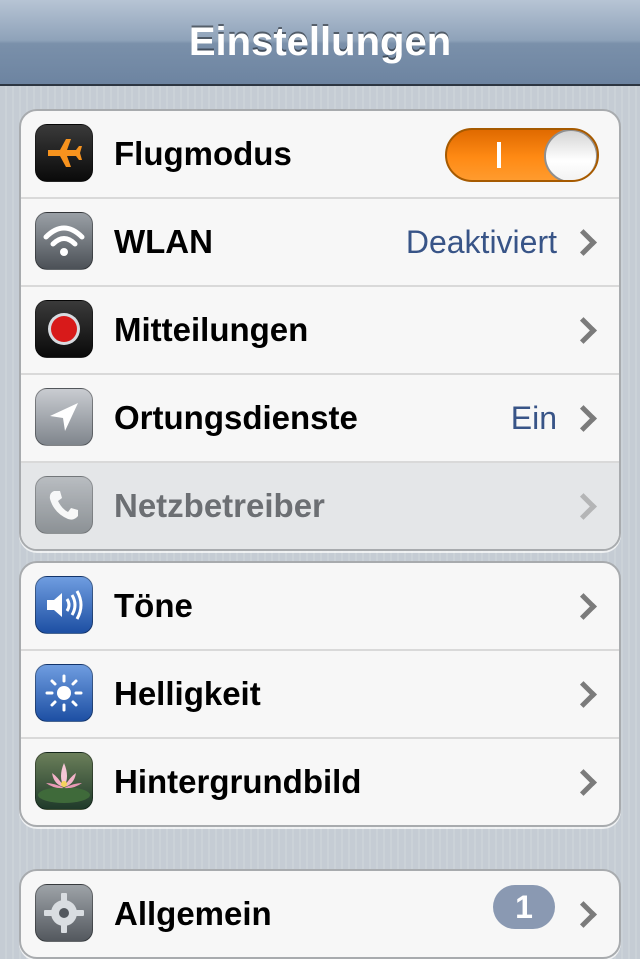  Describe the element at coordinates (524, 907) in the screenshot. I see `update-count-badge: 1` at that location.